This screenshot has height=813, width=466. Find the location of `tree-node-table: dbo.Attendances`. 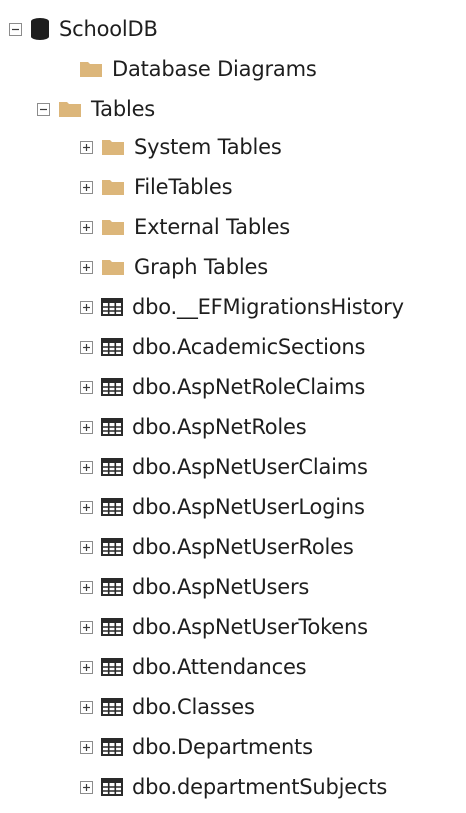

tree-node-table: dbo.Attendances is located at coordinates (193, 667).